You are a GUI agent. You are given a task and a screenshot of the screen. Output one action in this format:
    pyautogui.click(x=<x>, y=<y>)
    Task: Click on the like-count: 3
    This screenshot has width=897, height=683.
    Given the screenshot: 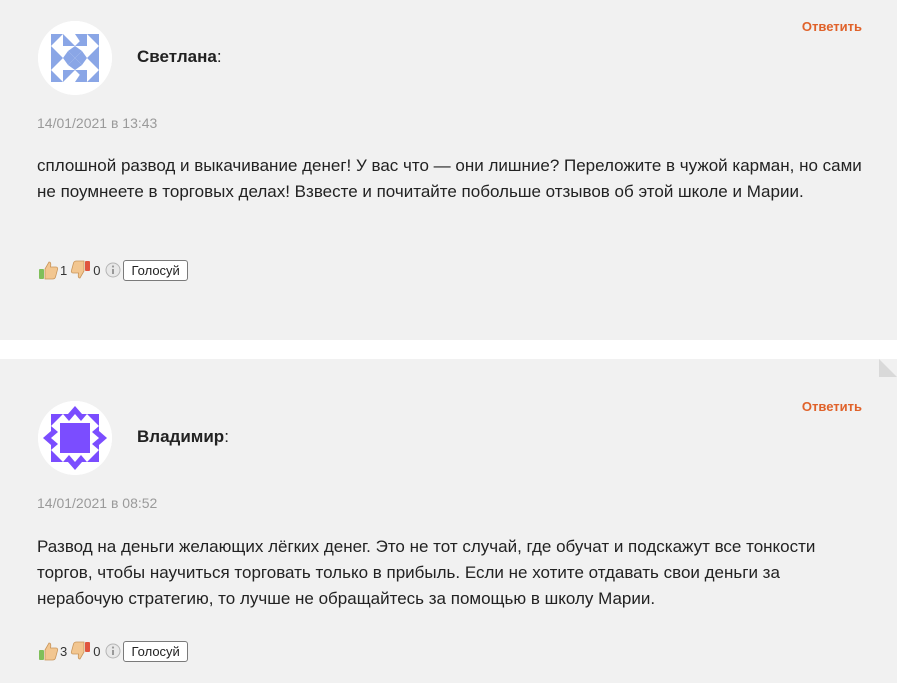 What is the action you would take?
    pyautogui.click(x=64, y=651)
    